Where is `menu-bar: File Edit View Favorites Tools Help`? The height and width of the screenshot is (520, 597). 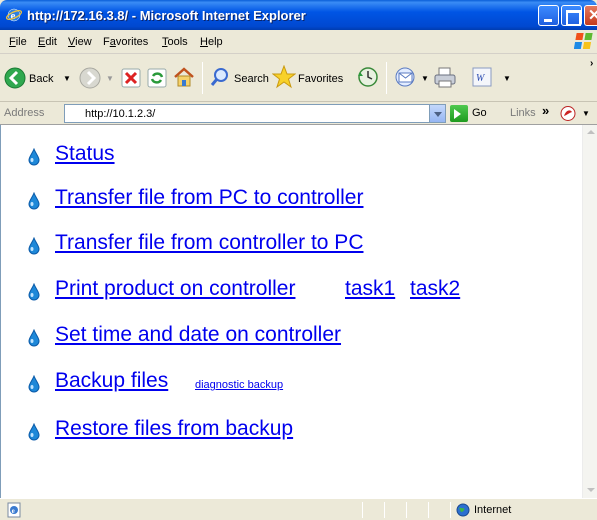 menu-bar: File Edit View Favorites Tools Help is located at coordinates (298, 42).